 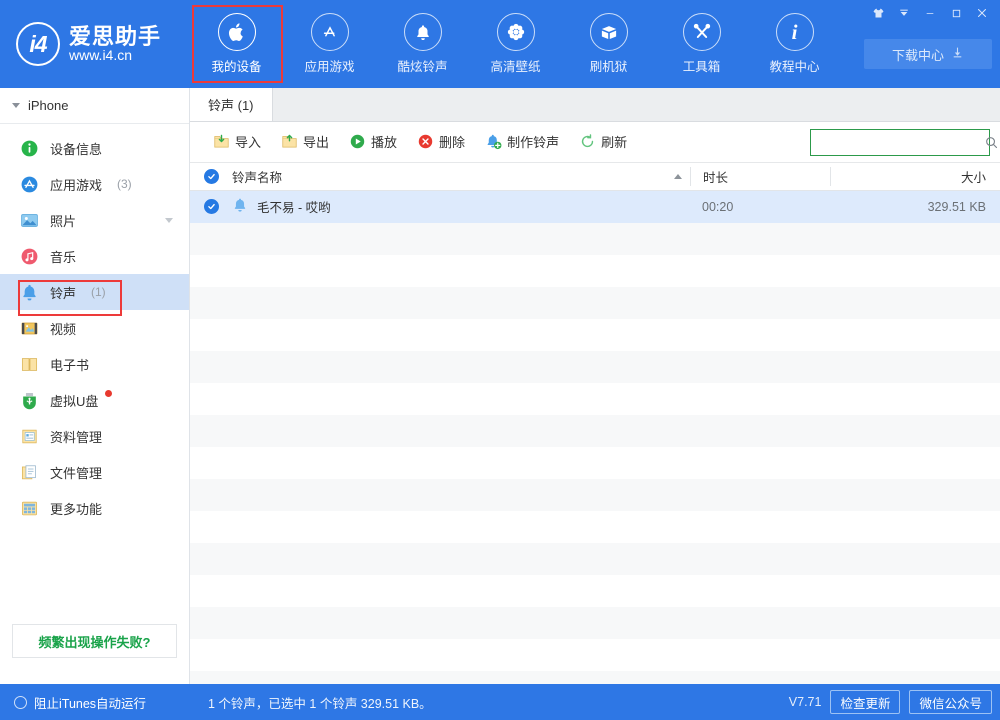 I want to click on refresh-button: 刷新, so click(x=603, y=142).